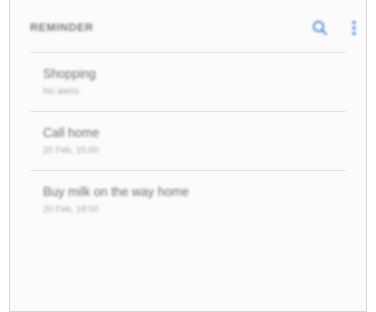  Describe the element at coordinates (62, 28) in the screenshot. I see `app-title: REMINDER` at that location.